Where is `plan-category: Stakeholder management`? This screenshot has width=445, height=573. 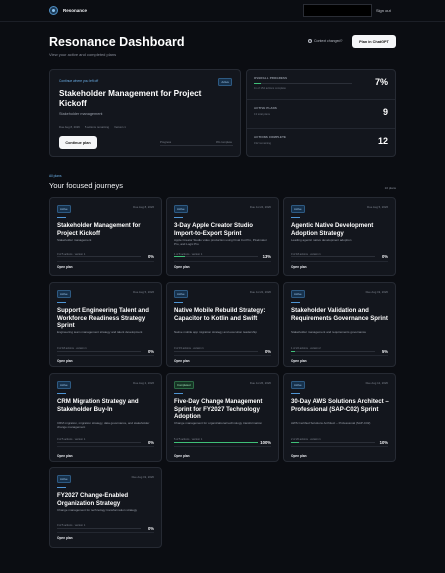
plan-category: Stakeholder management is located at coordinates (74, 240).